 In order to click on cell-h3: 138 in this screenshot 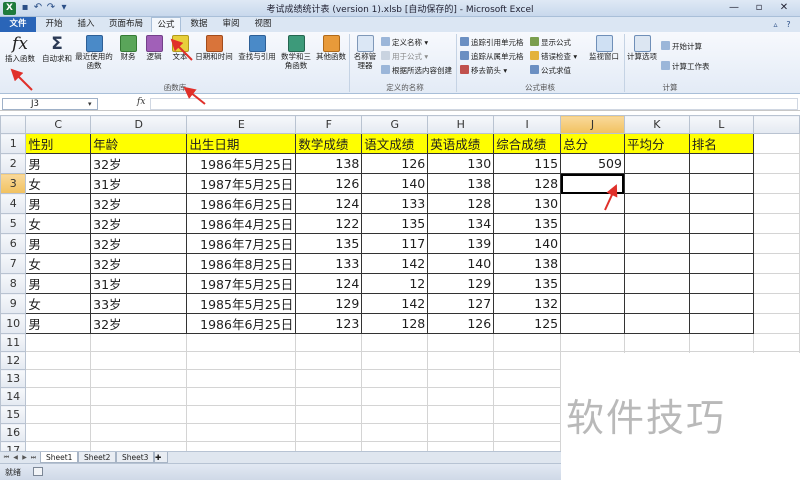, I will do `click(461, 183)`.